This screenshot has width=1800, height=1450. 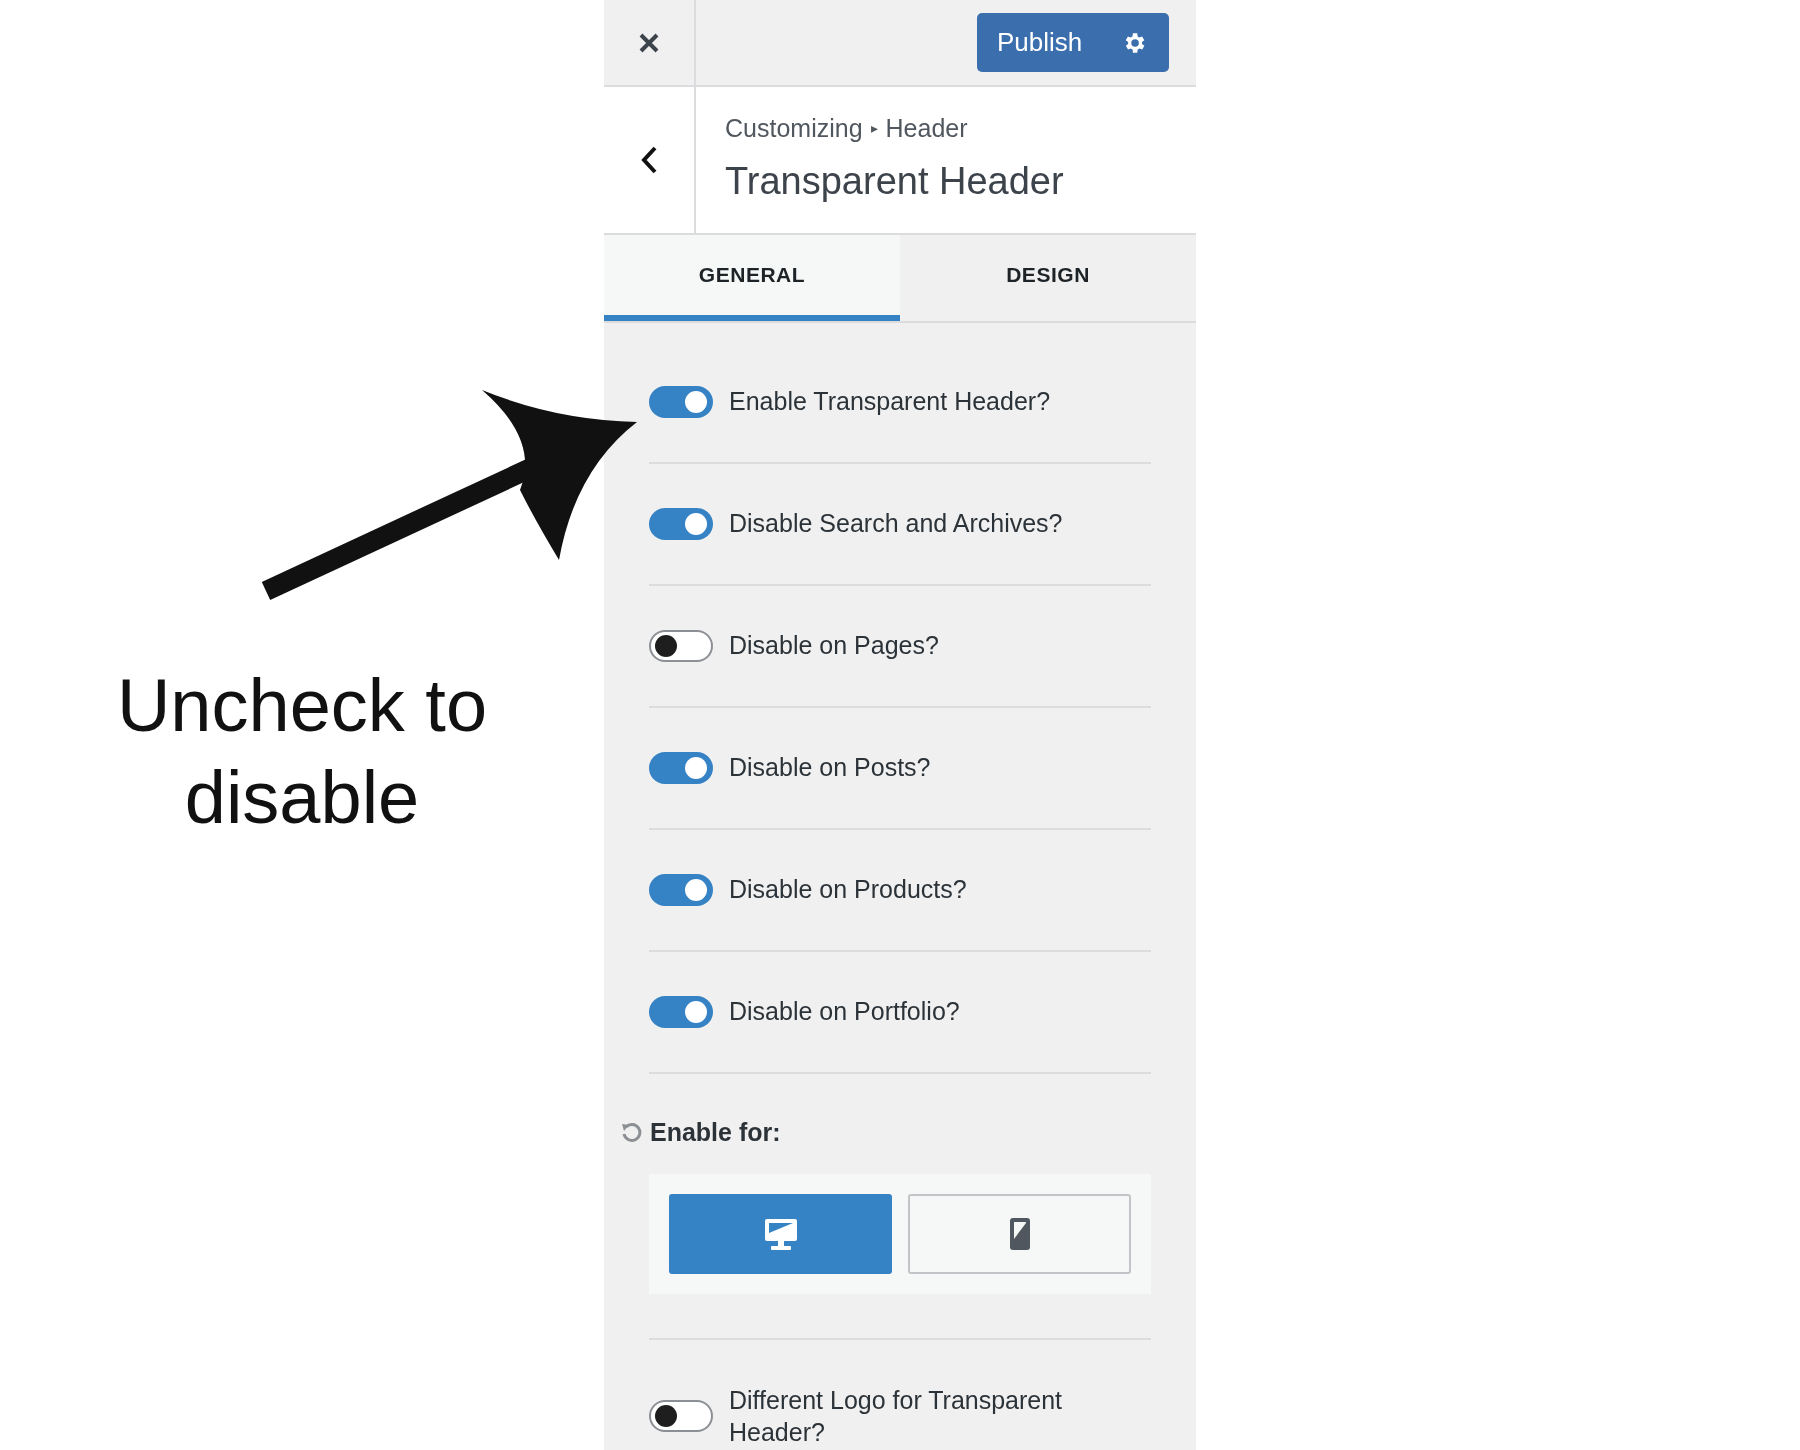 I want to click on monitor-icon, so click(x=780, y=1233).